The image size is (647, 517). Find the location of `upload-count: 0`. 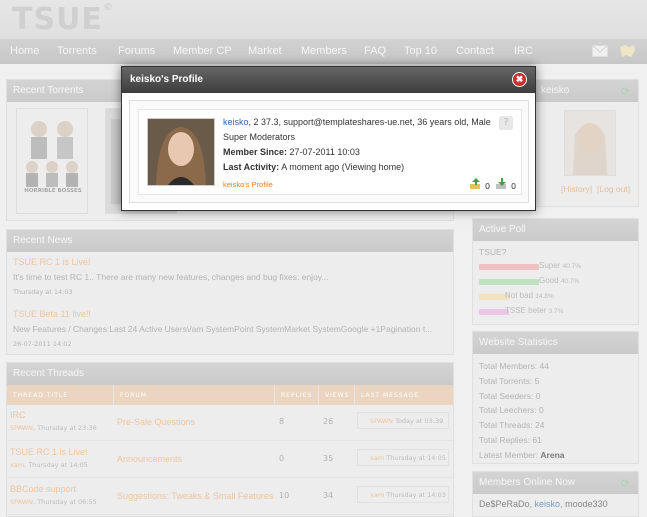

upload-count: 0 is located at coordinates (488, 186).